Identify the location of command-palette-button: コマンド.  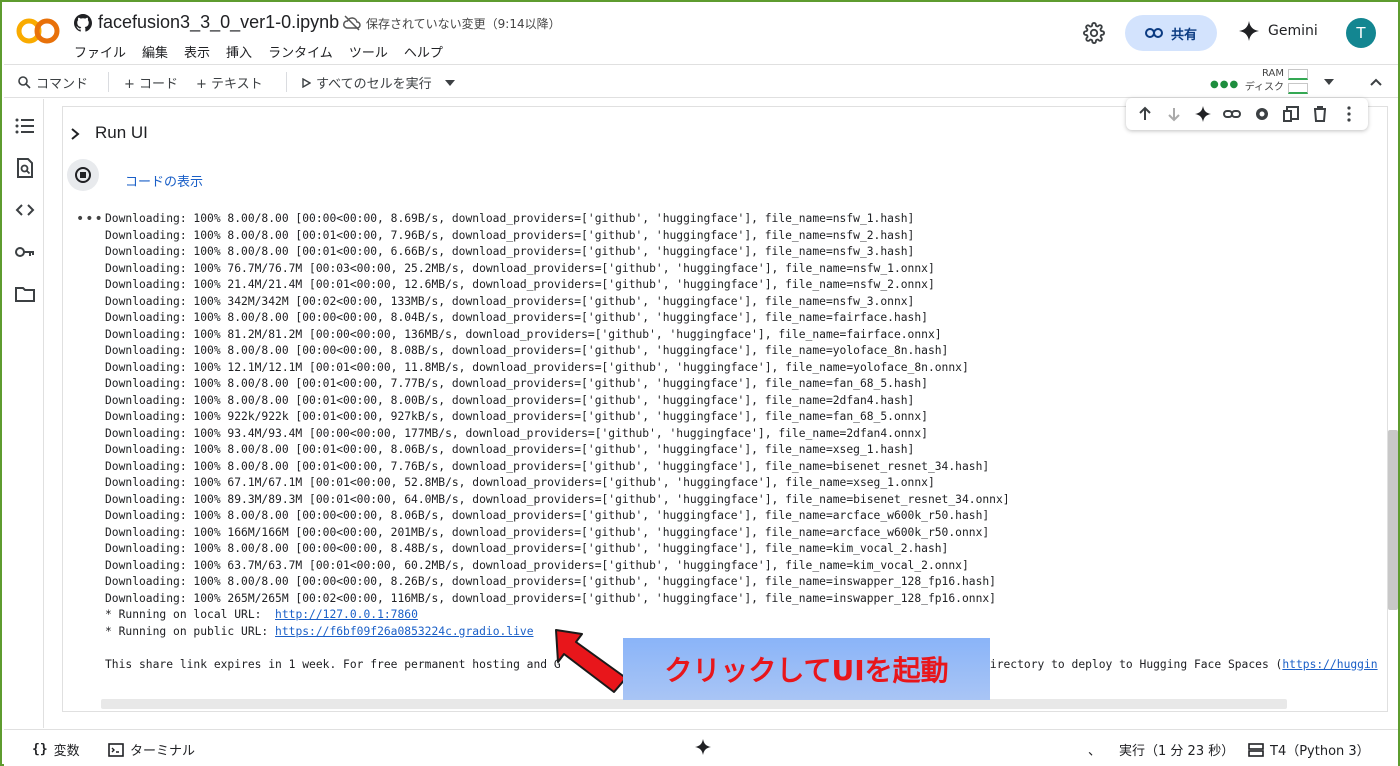
(53, 82).